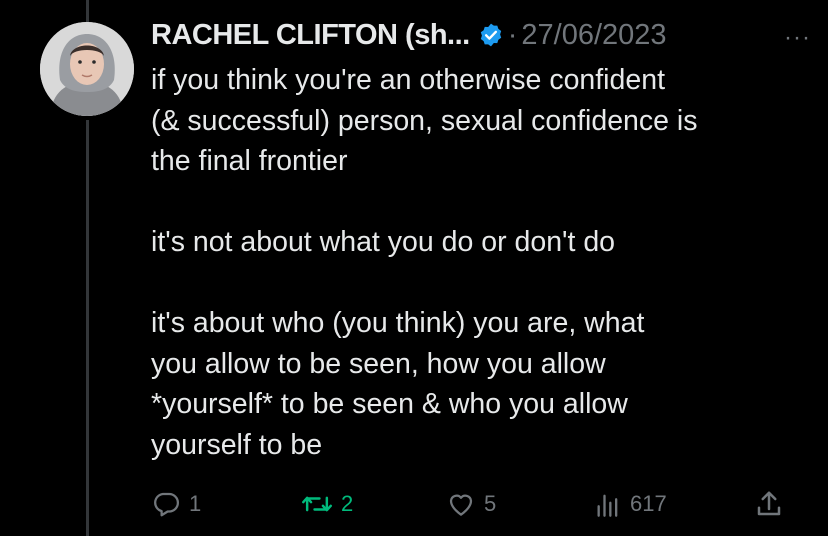  Describe the element at coordinates (797, 38) in the screenshot. I see `more-options-icon: ···` at that location.